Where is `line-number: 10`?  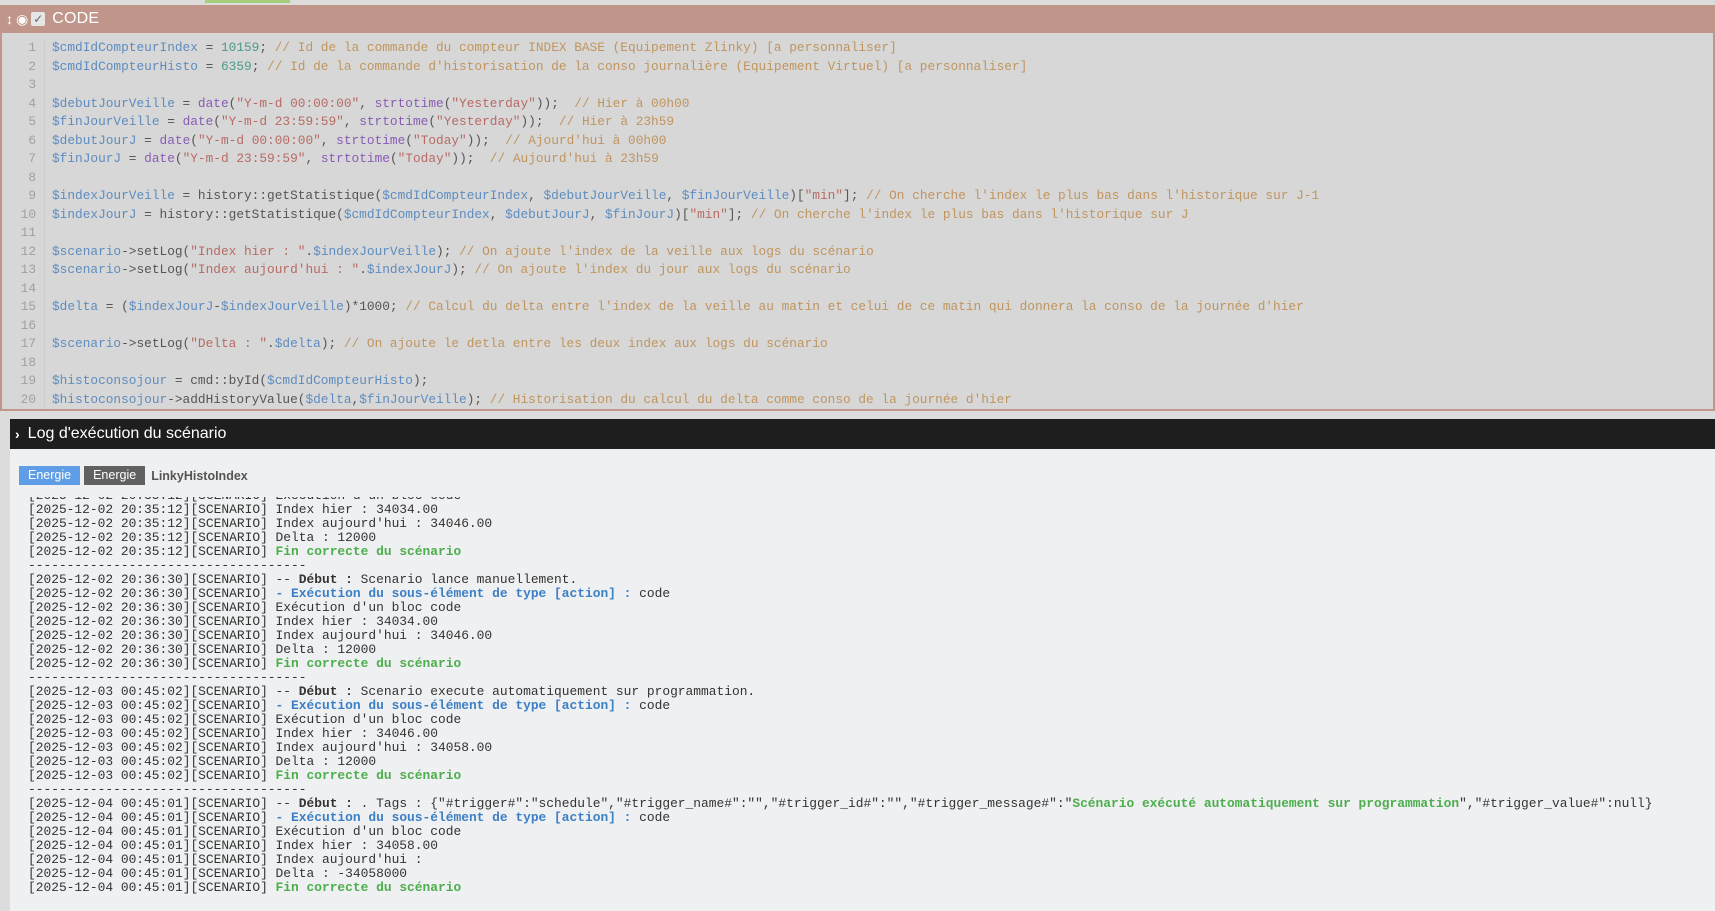 line-number: 10 is located at coordinates (23, 214).